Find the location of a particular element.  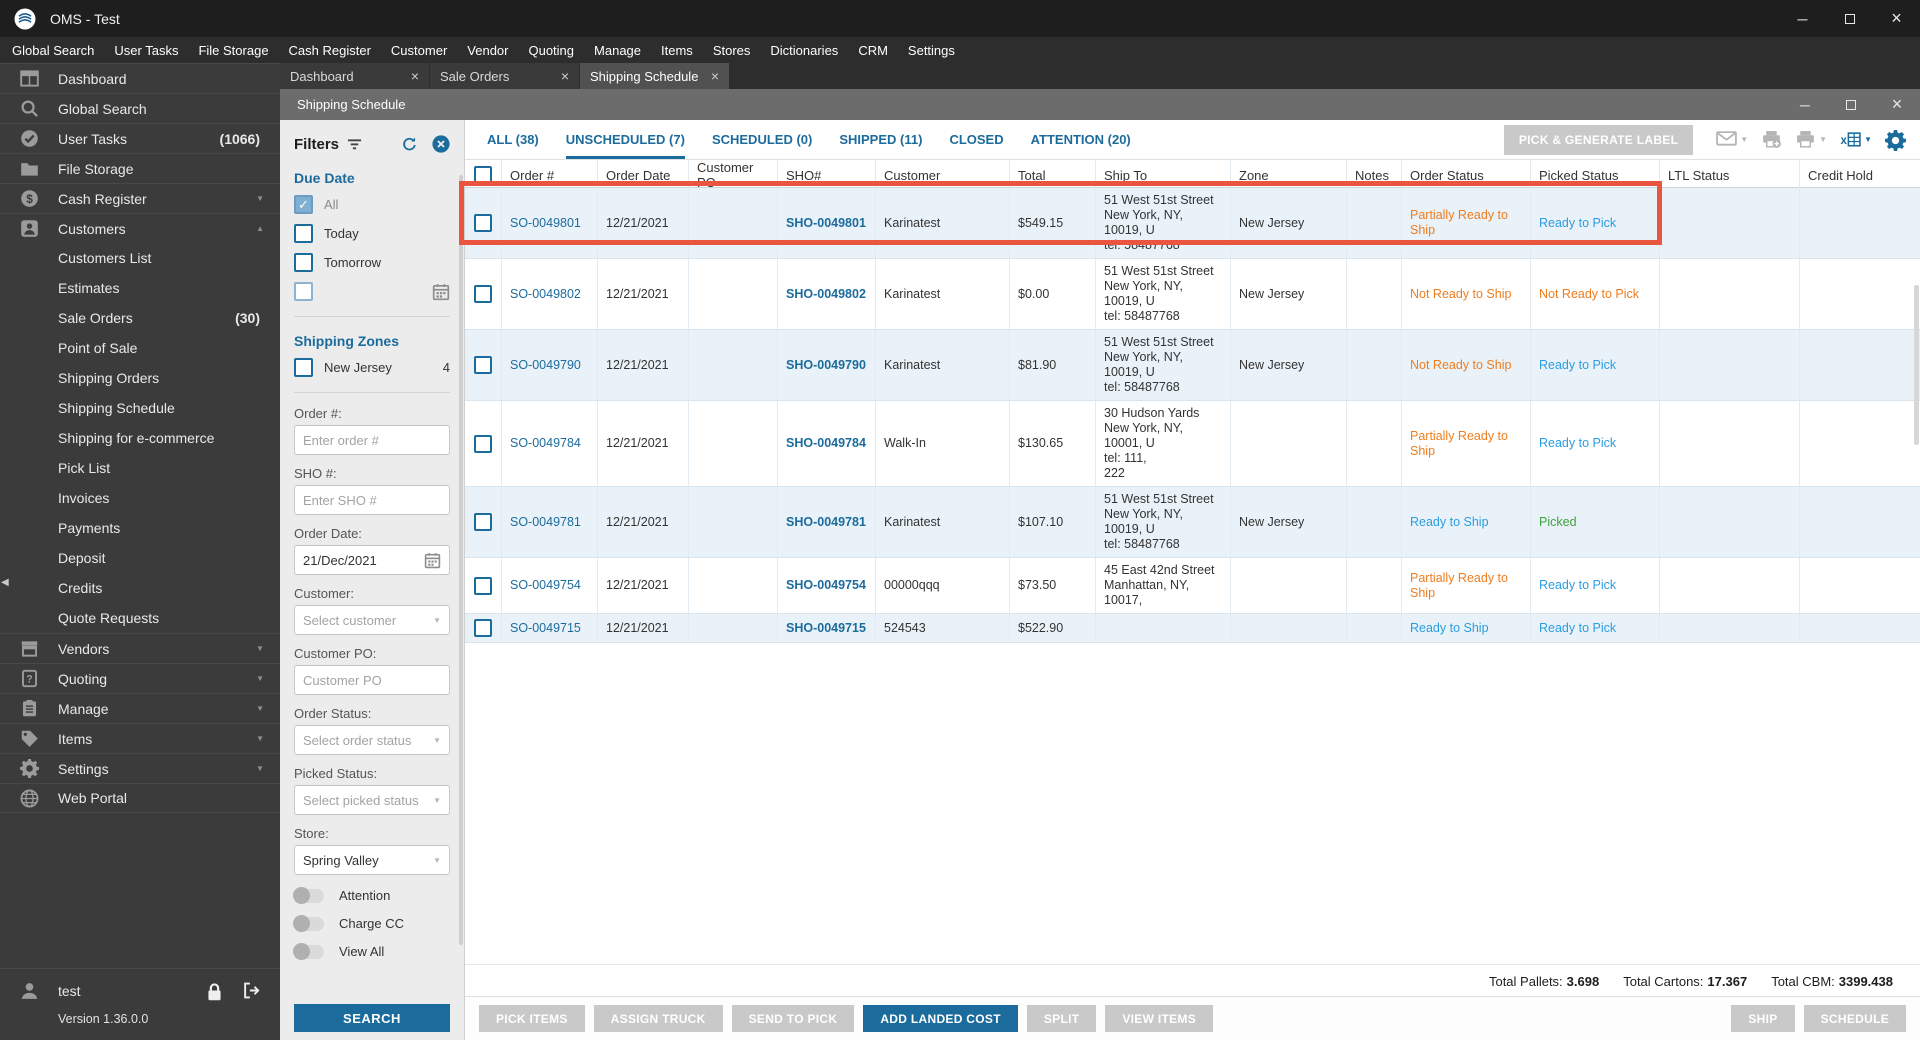

menubar-item-items: Items is located at coordinates (677, 50).